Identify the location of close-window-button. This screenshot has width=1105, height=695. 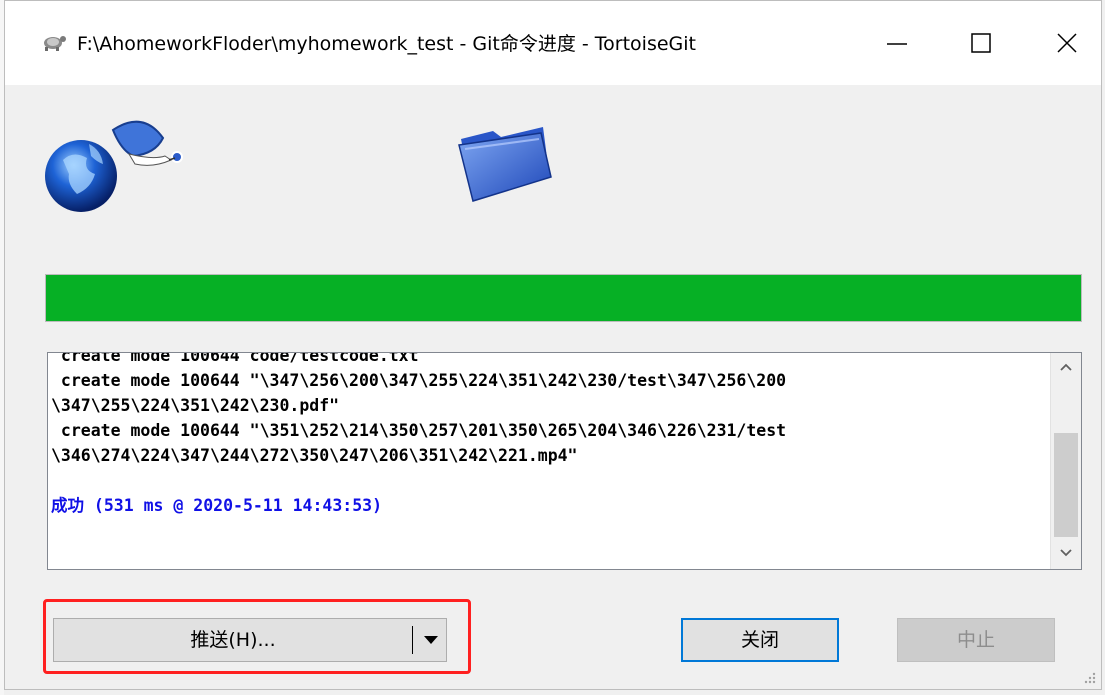
(1067, 42).